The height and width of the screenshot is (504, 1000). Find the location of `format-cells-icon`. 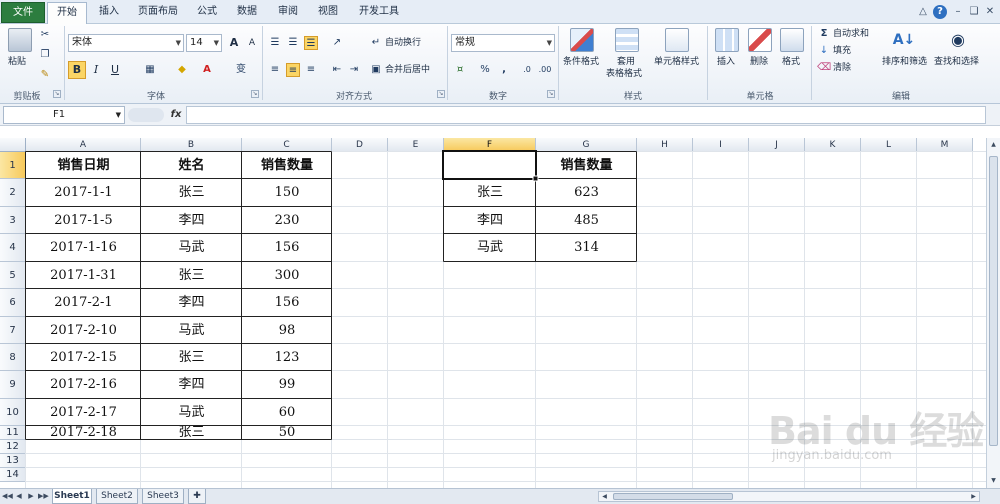

format-cells-icon is located at coordinates (792, 40).